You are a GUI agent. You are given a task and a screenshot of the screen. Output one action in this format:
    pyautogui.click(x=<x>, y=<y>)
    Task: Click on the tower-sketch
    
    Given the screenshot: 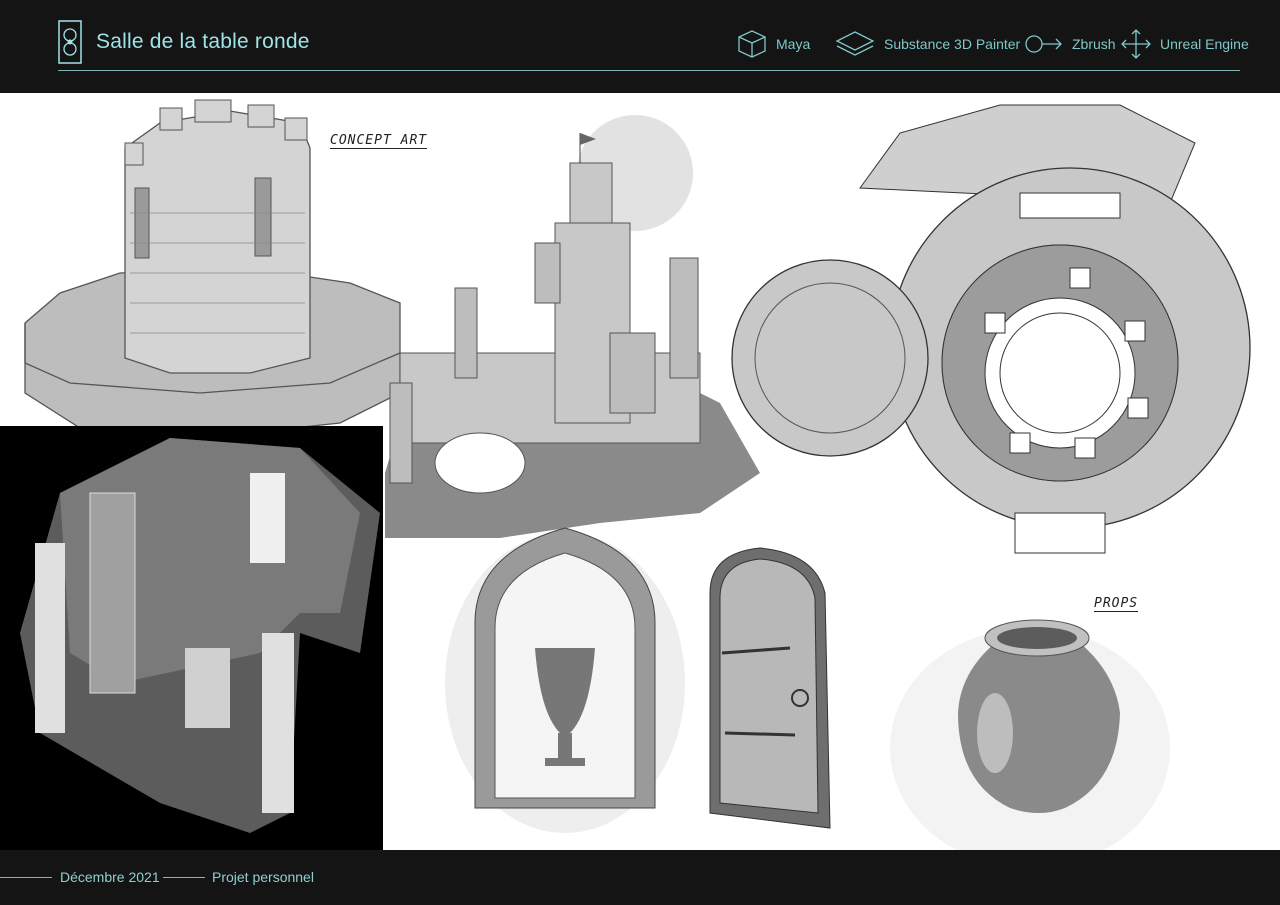 What is the action you would take?
    pyautogui.click(x=212, y=269)
    